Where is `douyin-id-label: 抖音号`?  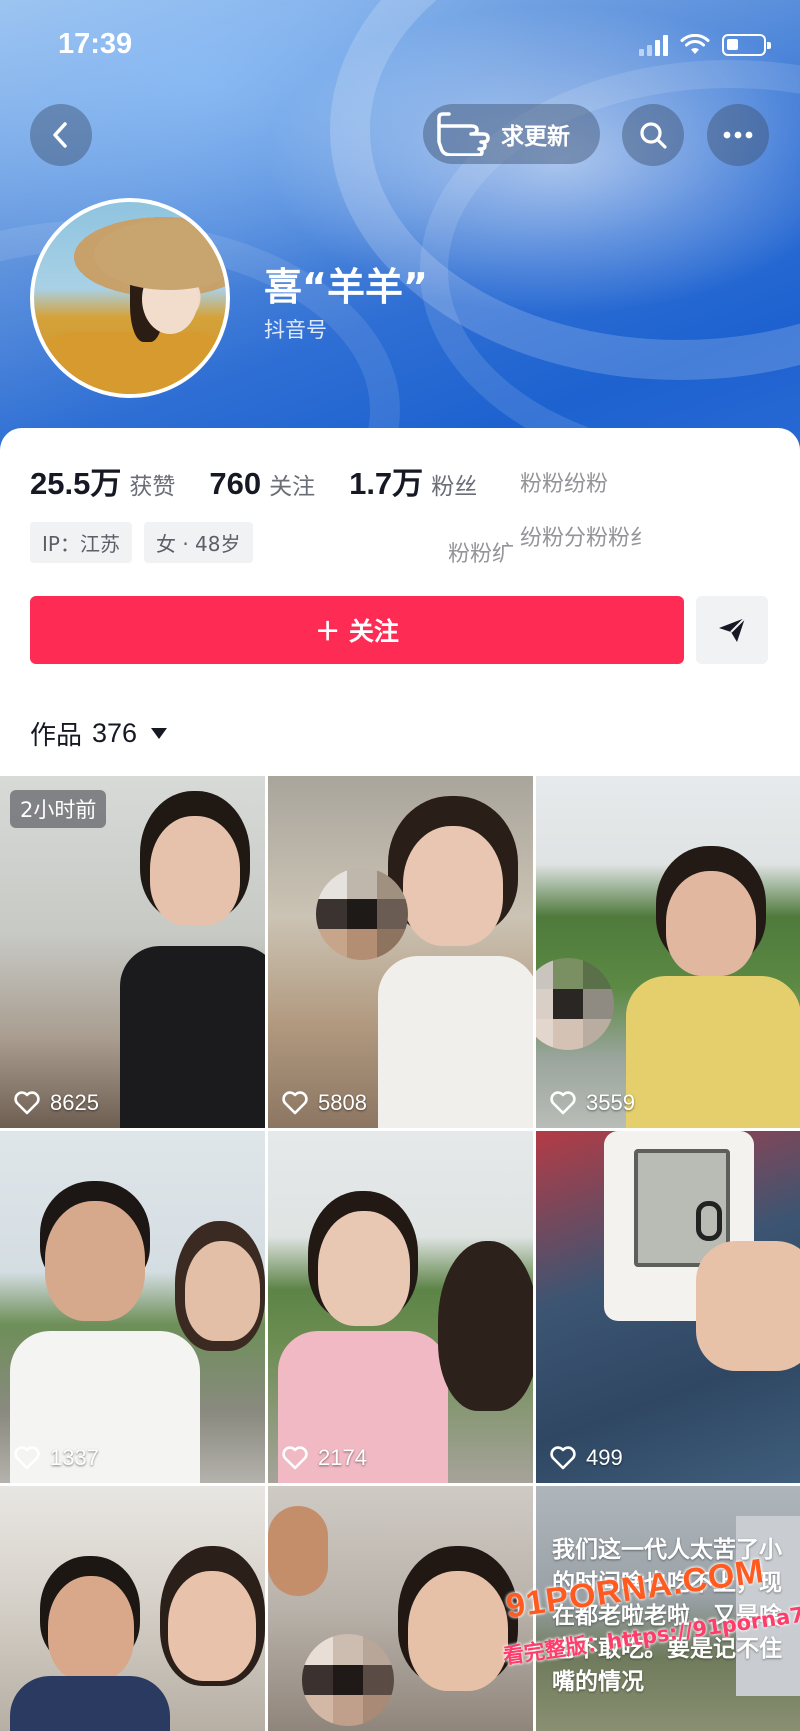 douyin-id-label: 抖音号 is located at coordinates (295, 330).